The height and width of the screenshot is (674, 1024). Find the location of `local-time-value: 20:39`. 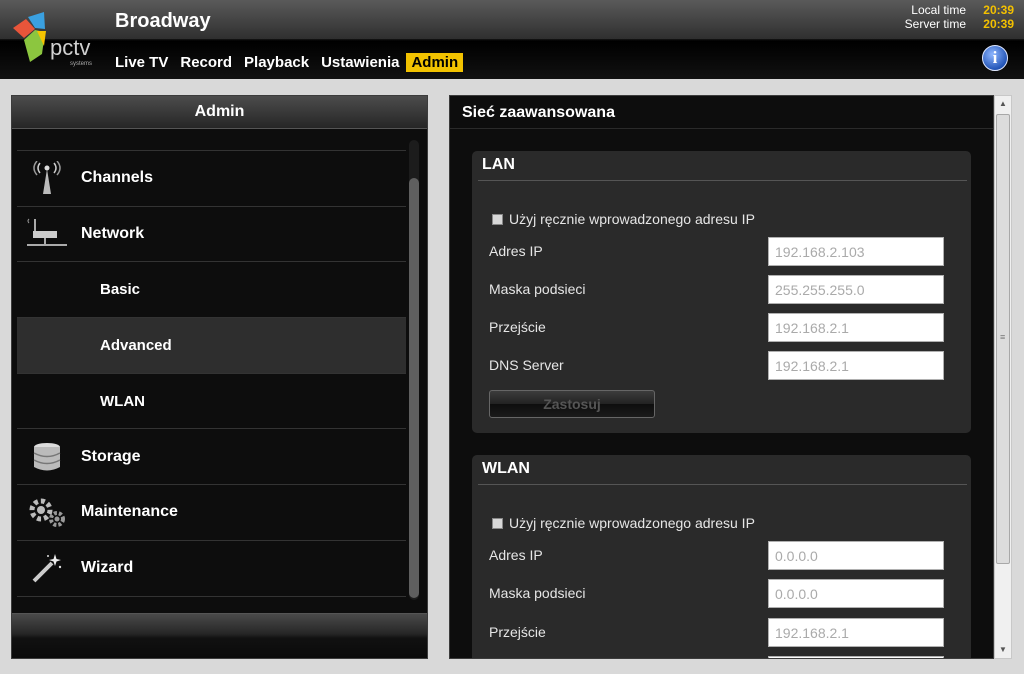

local-time-value: 20:39 is located at coordinates (998, 10).